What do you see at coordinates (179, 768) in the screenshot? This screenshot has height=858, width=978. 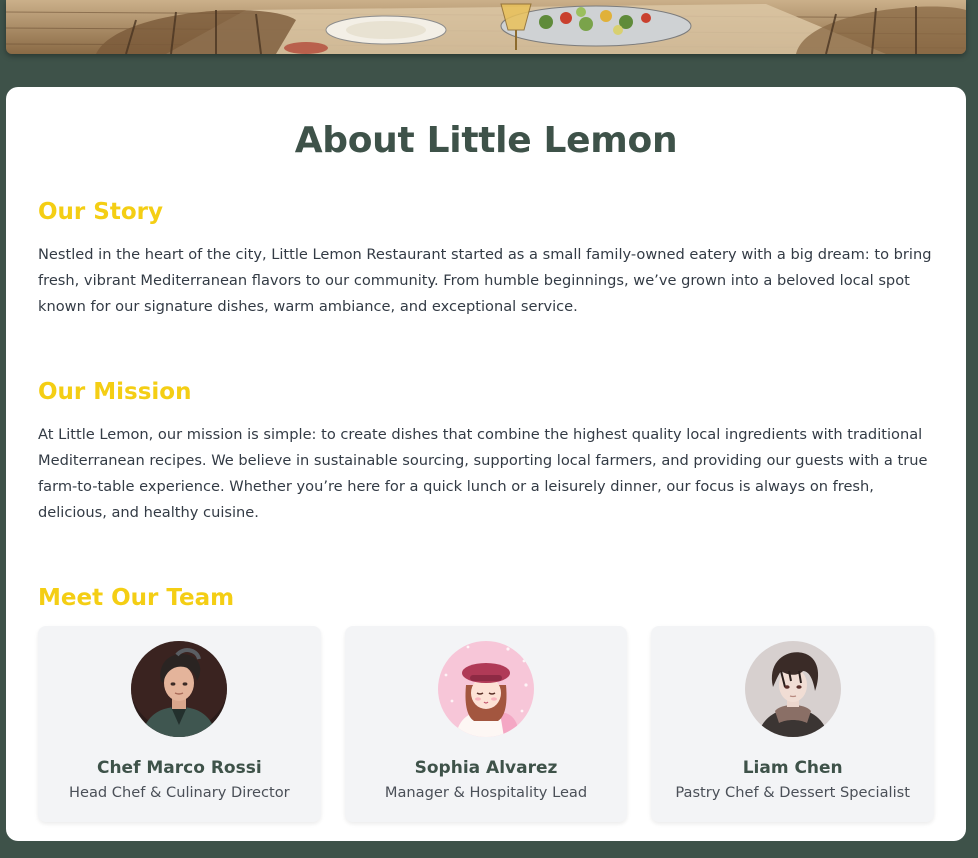 I see `member-name: Chef Marco Rossi` at bounding box center [179, 768].